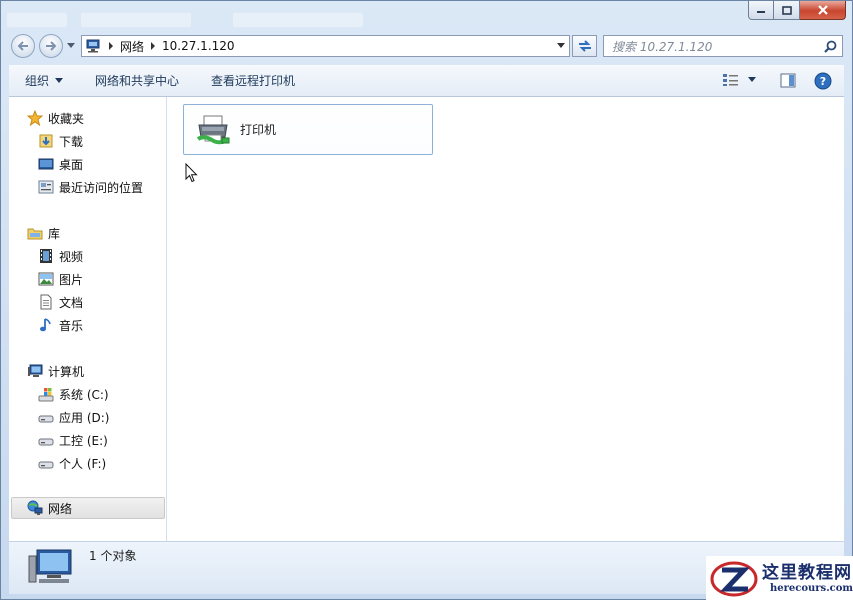 This screenshot has width=853, height=600. I want to click on nav-item-documents: 文档, so click(60, 302).